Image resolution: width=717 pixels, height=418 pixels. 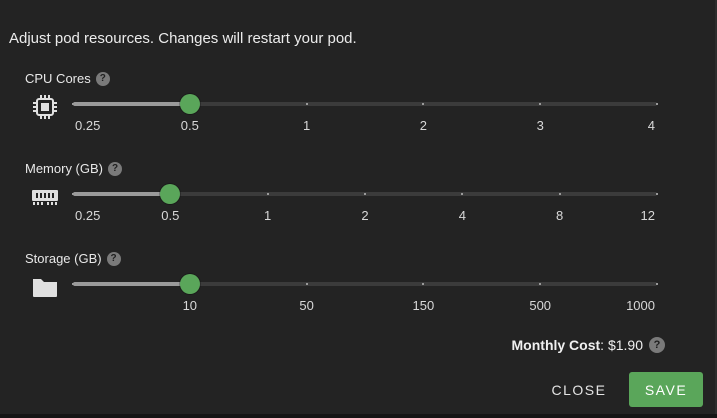 I want to click on cost-help-icon: ?, so click(x=657, y=345).